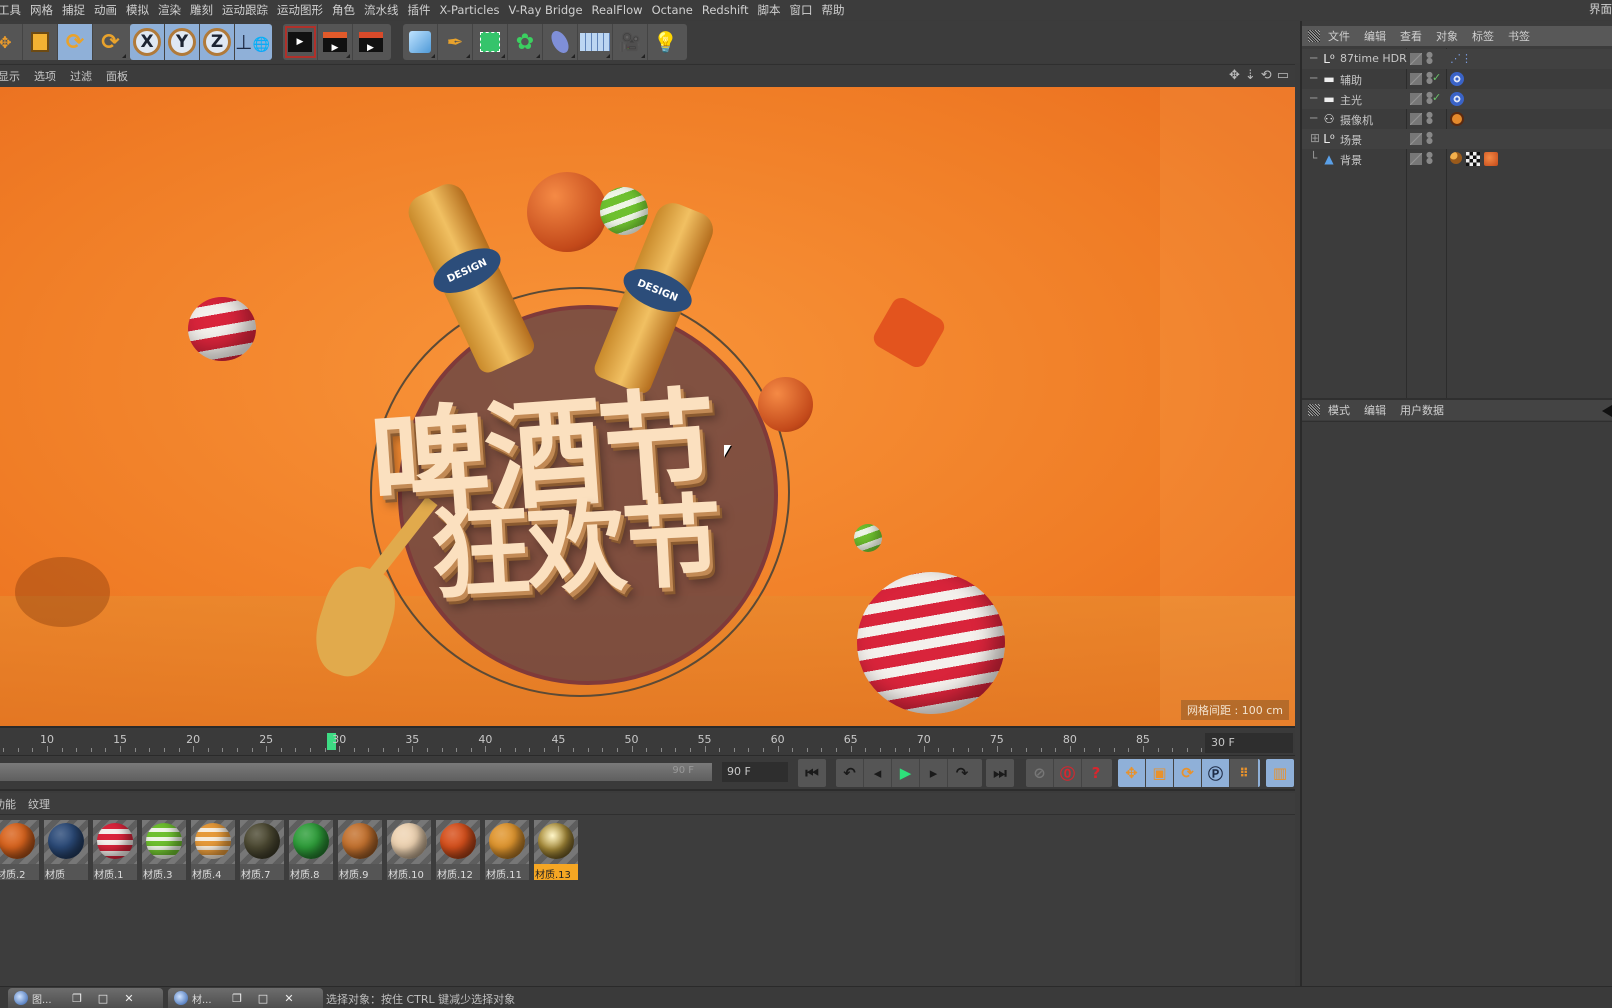 This screenshot has height=1008, width=1612. Describe the element at coordinates (10, 76) in the screenshot. I see `viewport-menu-display: 显示` at that location.